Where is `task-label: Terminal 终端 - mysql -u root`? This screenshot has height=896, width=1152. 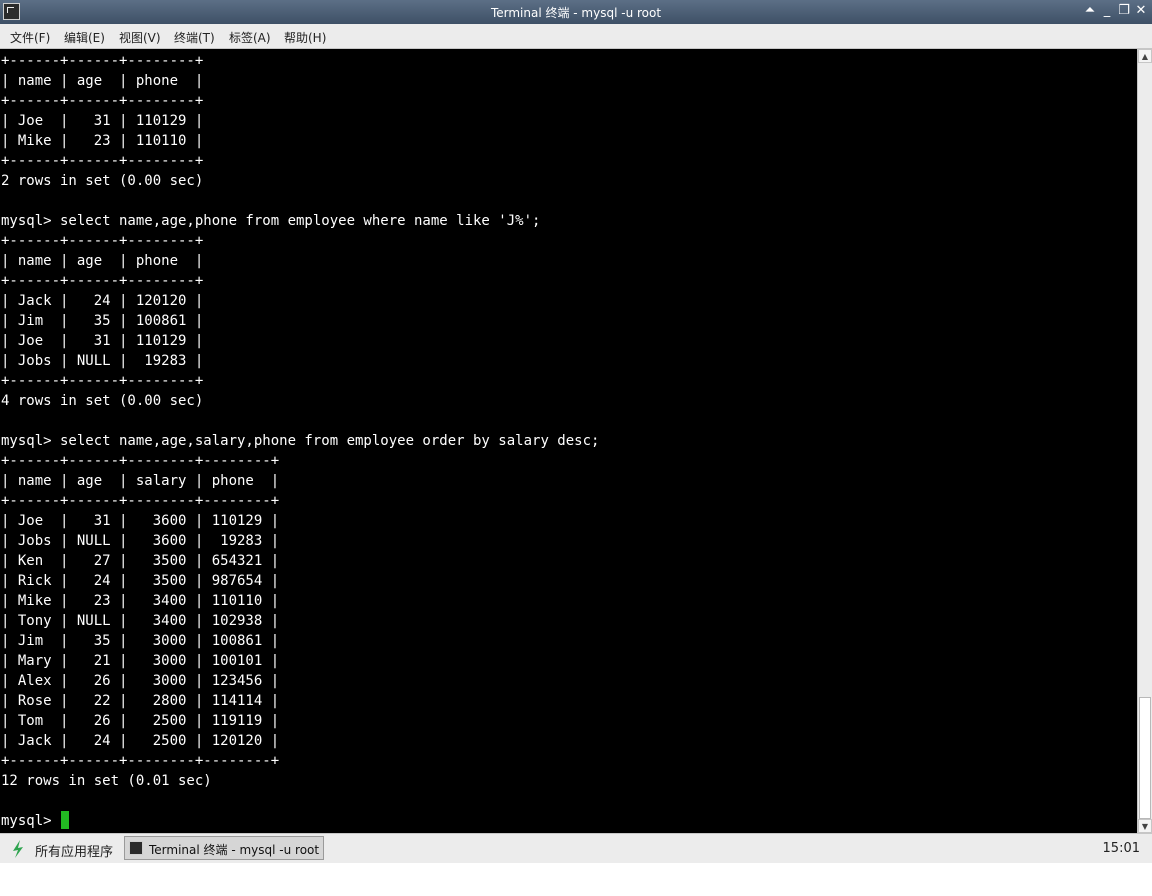
task-label: Terminal 终端 - mysql -u root is located at coordinates (234, 850).